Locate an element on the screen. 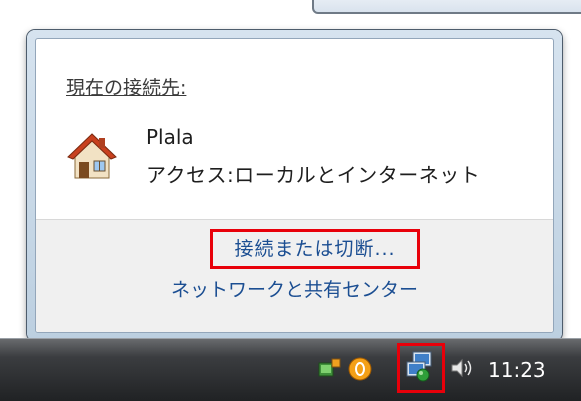 The height and width of the screenshot is (401, 581). current-connection-header: 現在の接続先: is located at coordinates (126, 86).